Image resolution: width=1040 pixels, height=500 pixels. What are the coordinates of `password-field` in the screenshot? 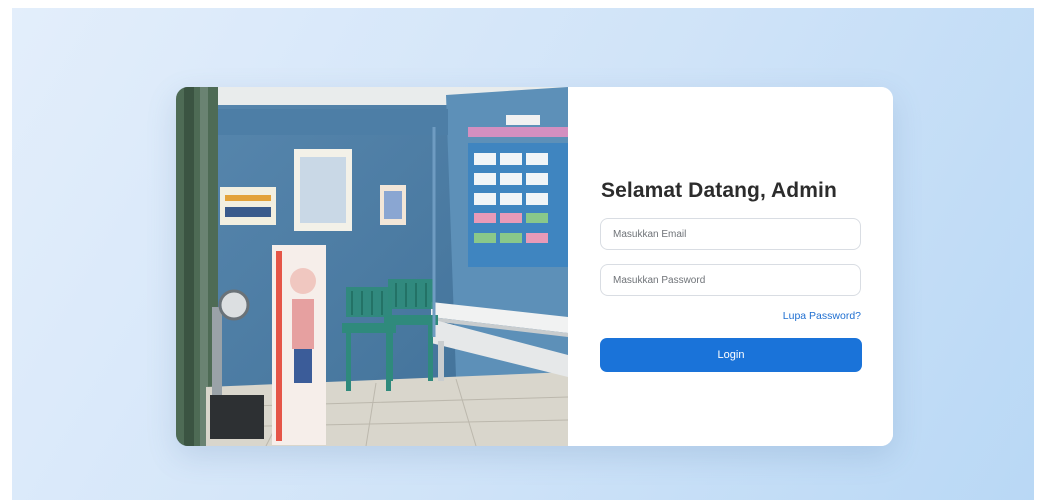 It's located at (730, 280).